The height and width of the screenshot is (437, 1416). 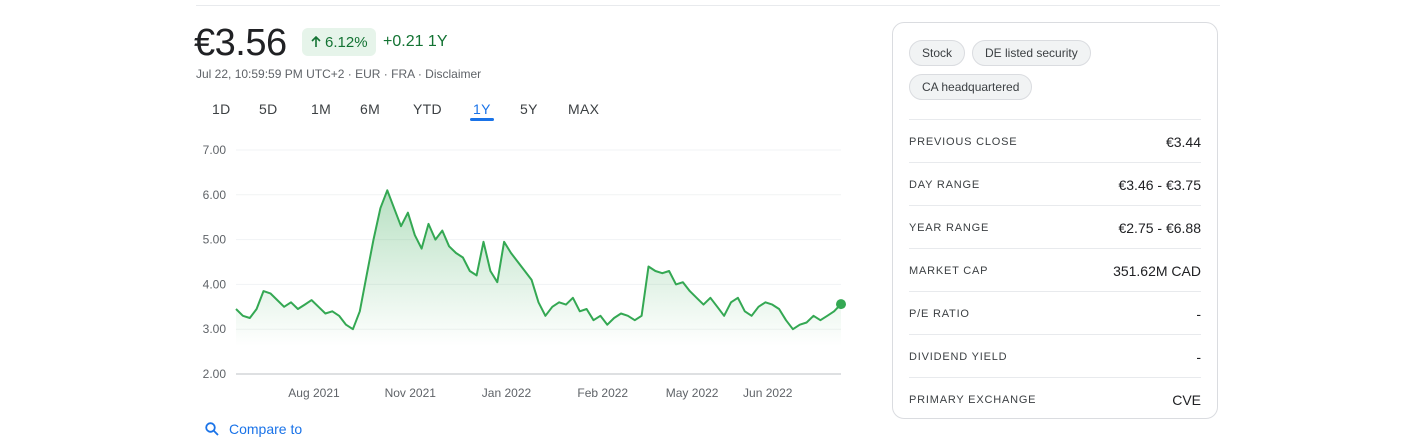 I want to click on tab-5y: 5Y, so click(x=529, y=109).